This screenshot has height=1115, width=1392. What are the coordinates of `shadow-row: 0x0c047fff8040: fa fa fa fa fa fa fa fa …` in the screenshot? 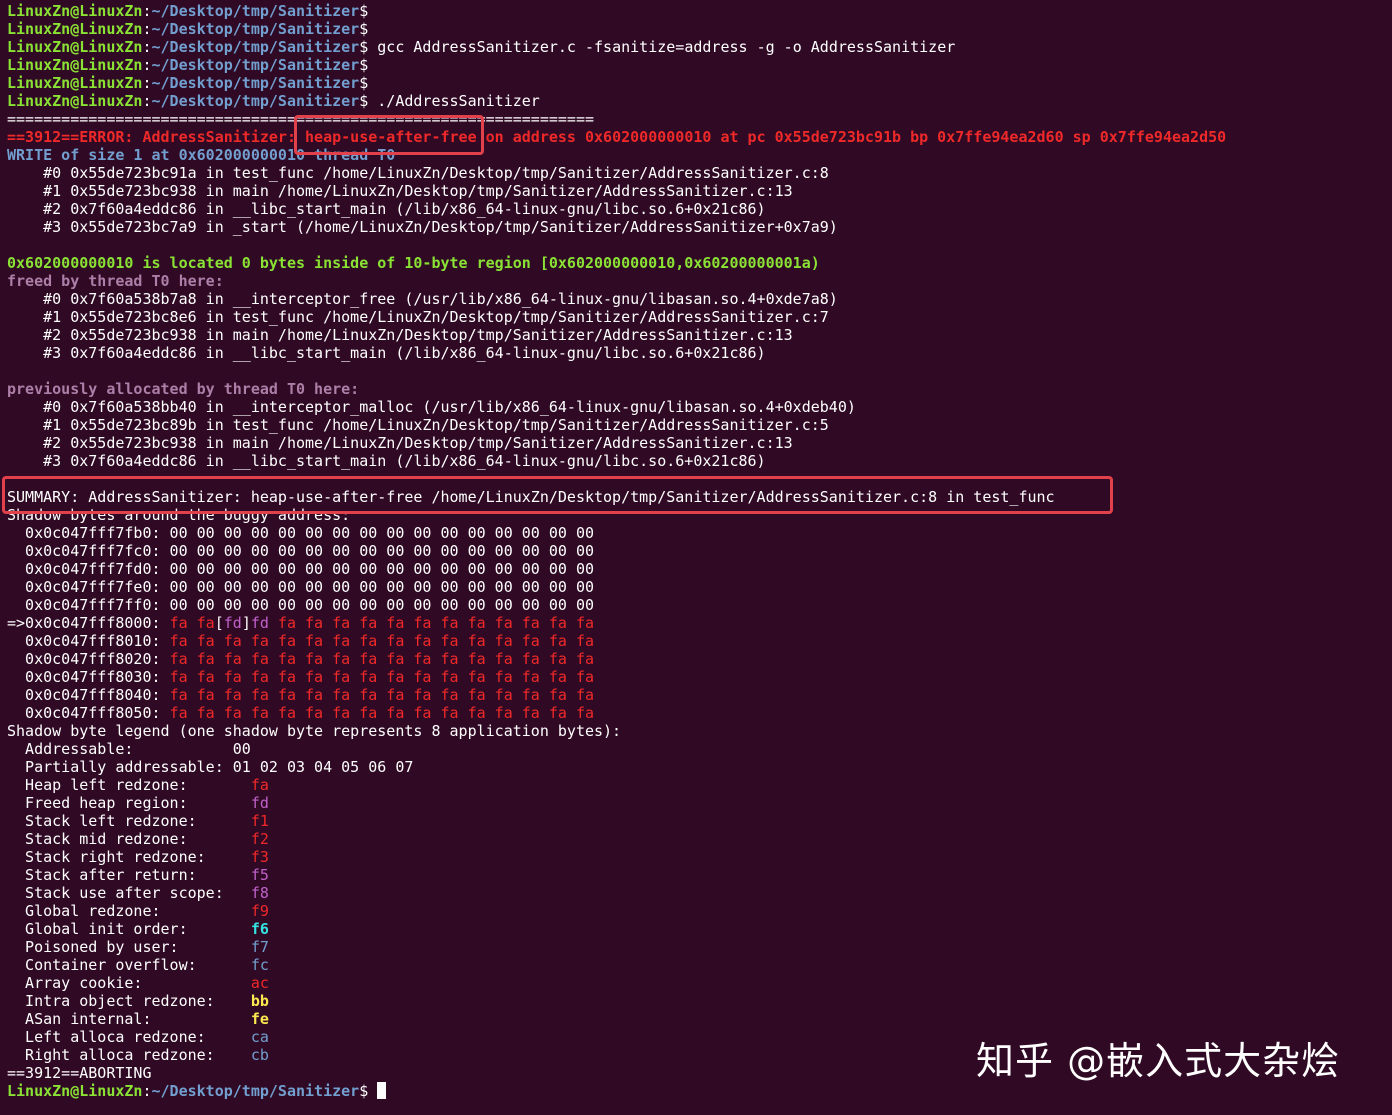 It's located at (301, 695).